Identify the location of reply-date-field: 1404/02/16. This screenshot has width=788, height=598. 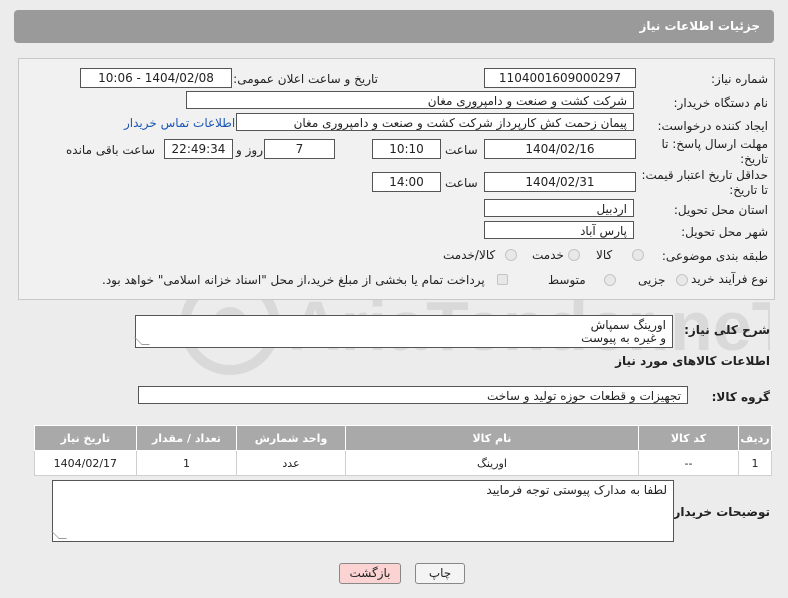
(560, 149).